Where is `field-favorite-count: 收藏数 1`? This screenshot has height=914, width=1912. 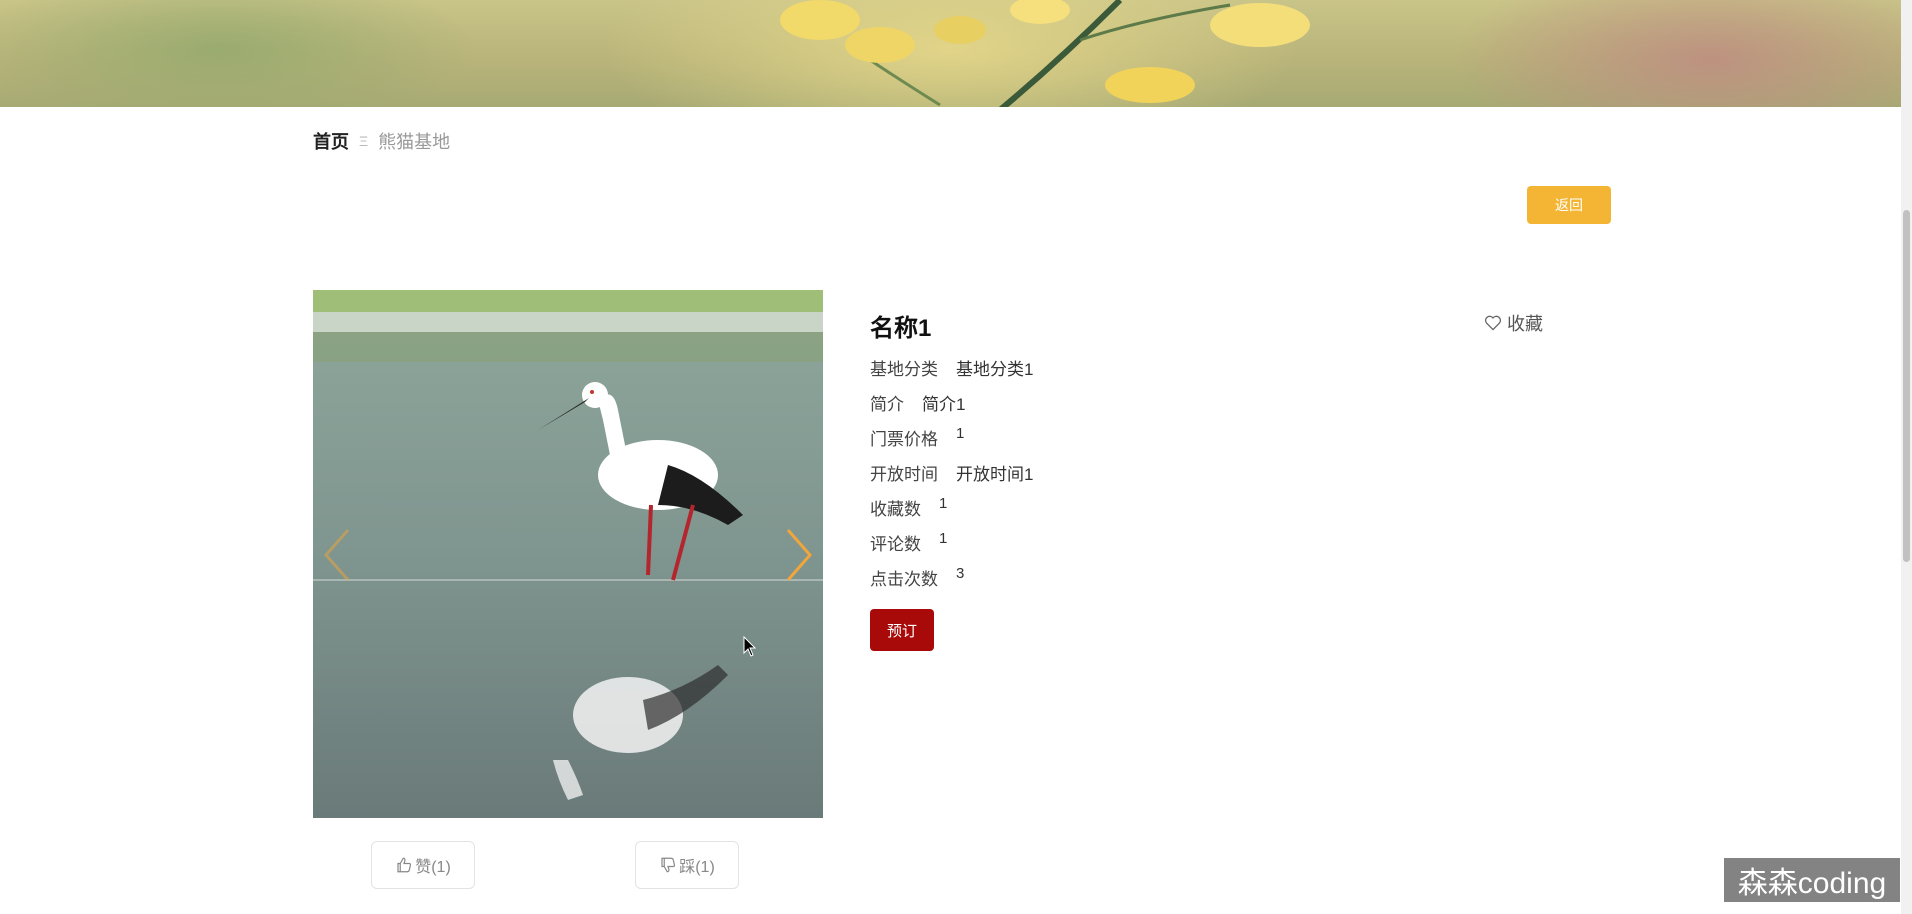
field-favorite-count: 收藏数 1 is located at coordinates (951, 512).